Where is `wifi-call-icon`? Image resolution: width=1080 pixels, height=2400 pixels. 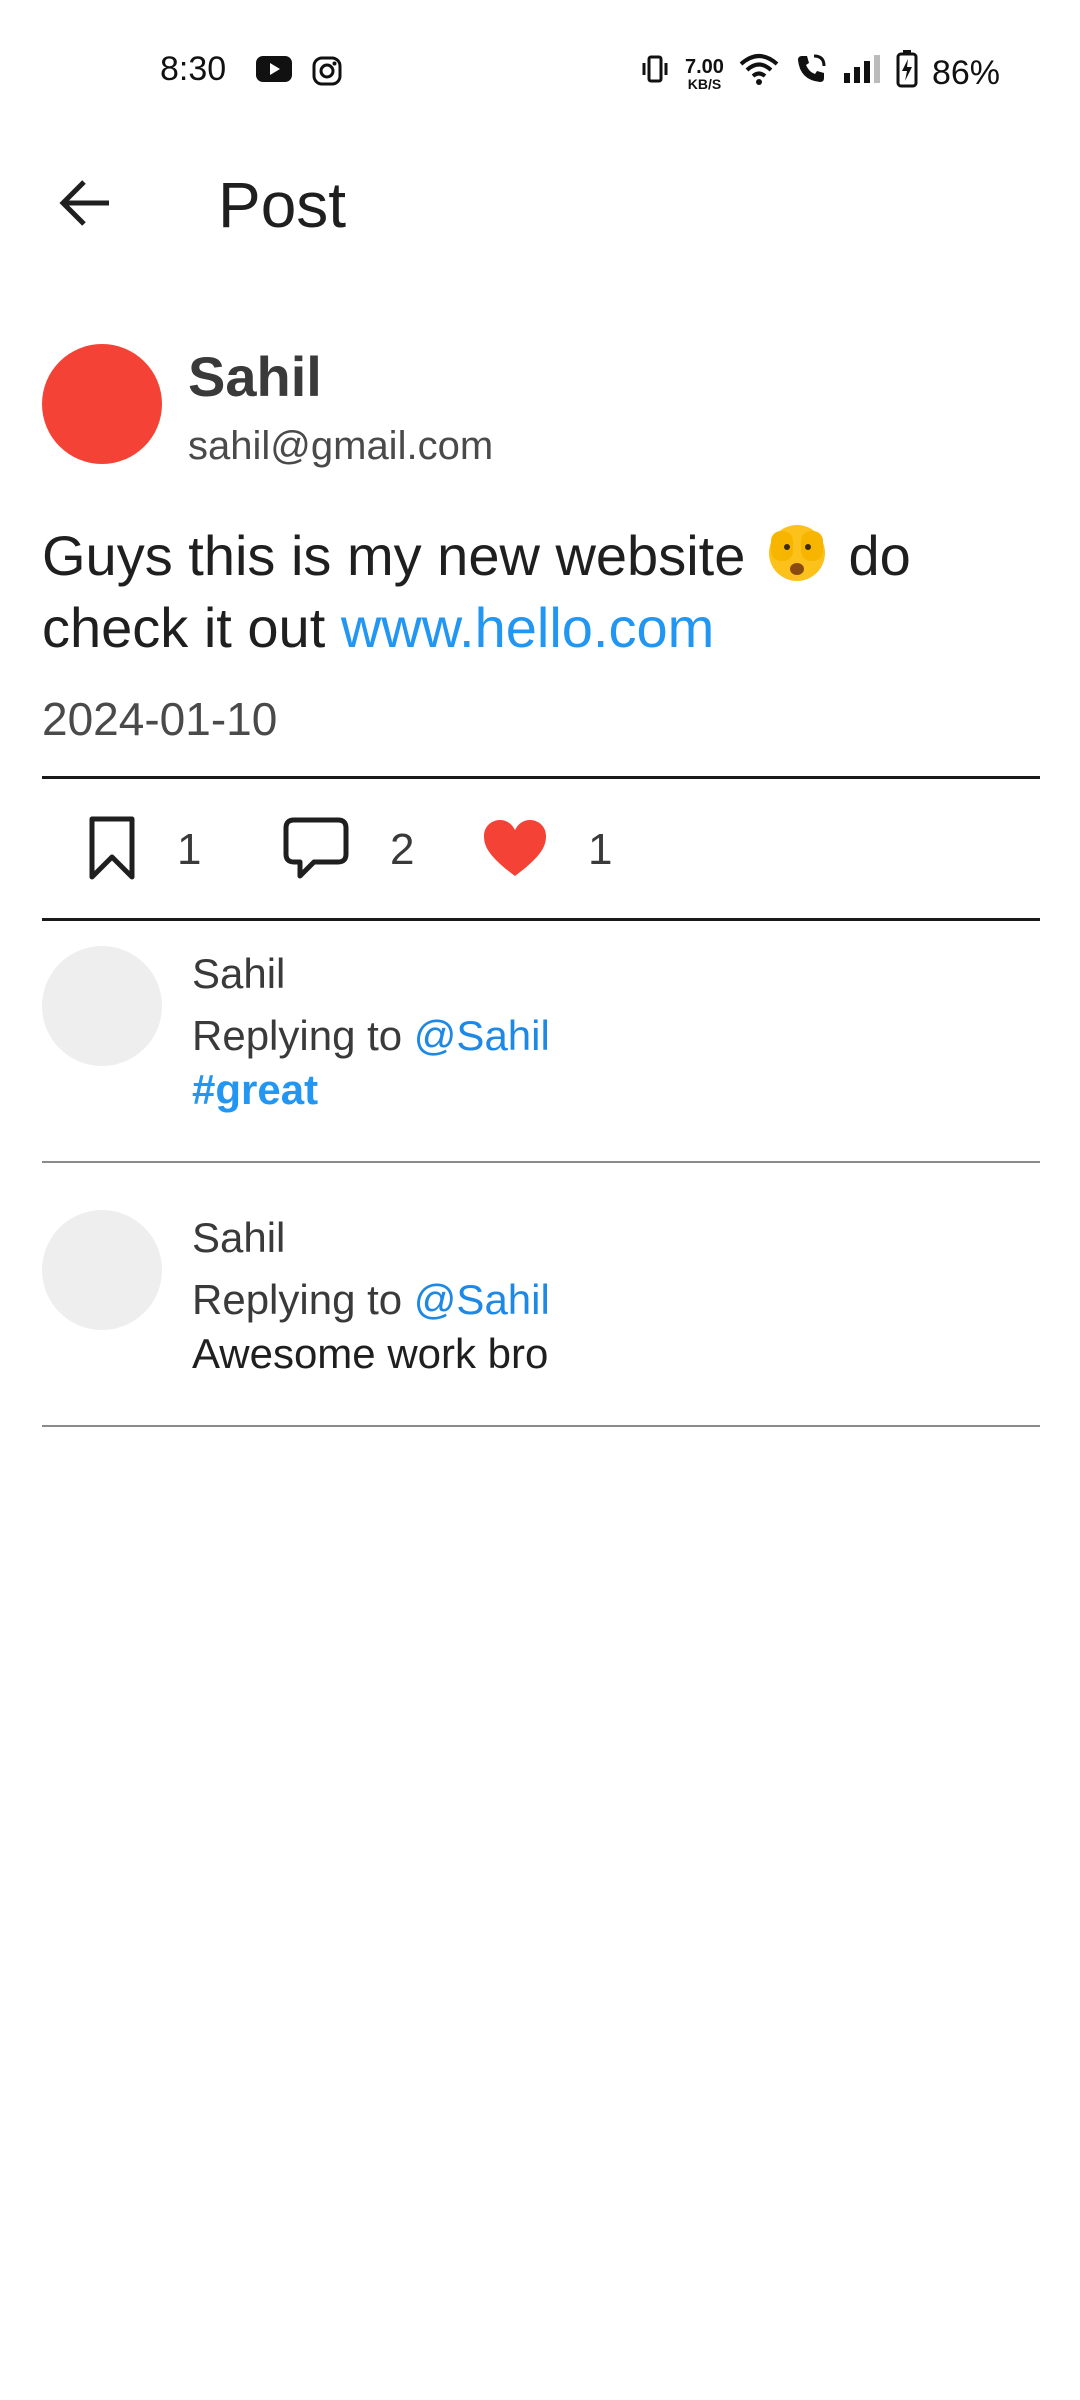
wifi-call-icon is located at coordinates (811, 73).